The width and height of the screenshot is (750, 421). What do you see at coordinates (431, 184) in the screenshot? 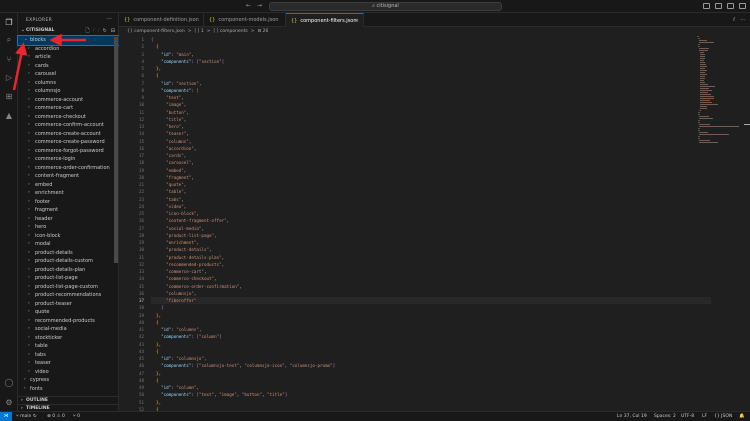
I see `code-line: "quote",` at bounding box center [431, 184].